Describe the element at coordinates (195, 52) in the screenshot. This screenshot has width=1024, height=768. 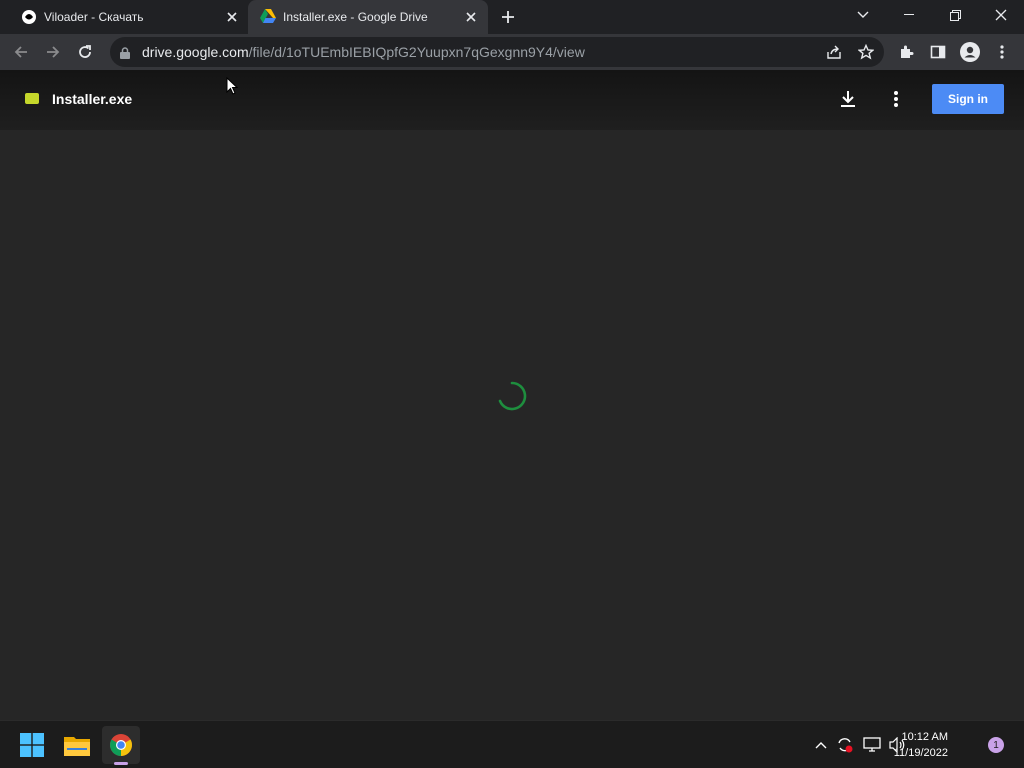
I see `url-host: drive.google.com` at that location.